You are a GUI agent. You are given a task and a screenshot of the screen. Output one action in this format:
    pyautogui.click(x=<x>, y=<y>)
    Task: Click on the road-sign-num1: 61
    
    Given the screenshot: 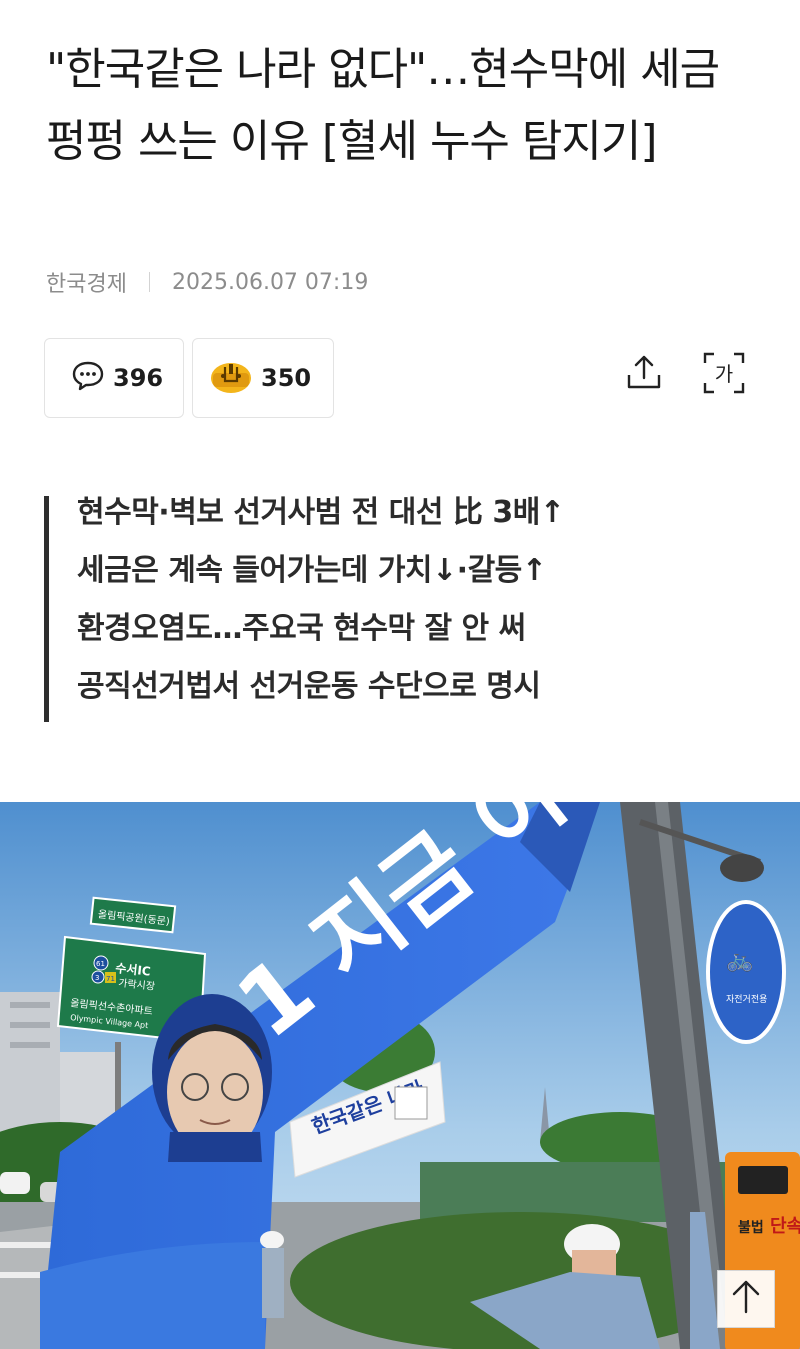 What is the action you would take?
    pyautogui.click(x=100, y=964)
    